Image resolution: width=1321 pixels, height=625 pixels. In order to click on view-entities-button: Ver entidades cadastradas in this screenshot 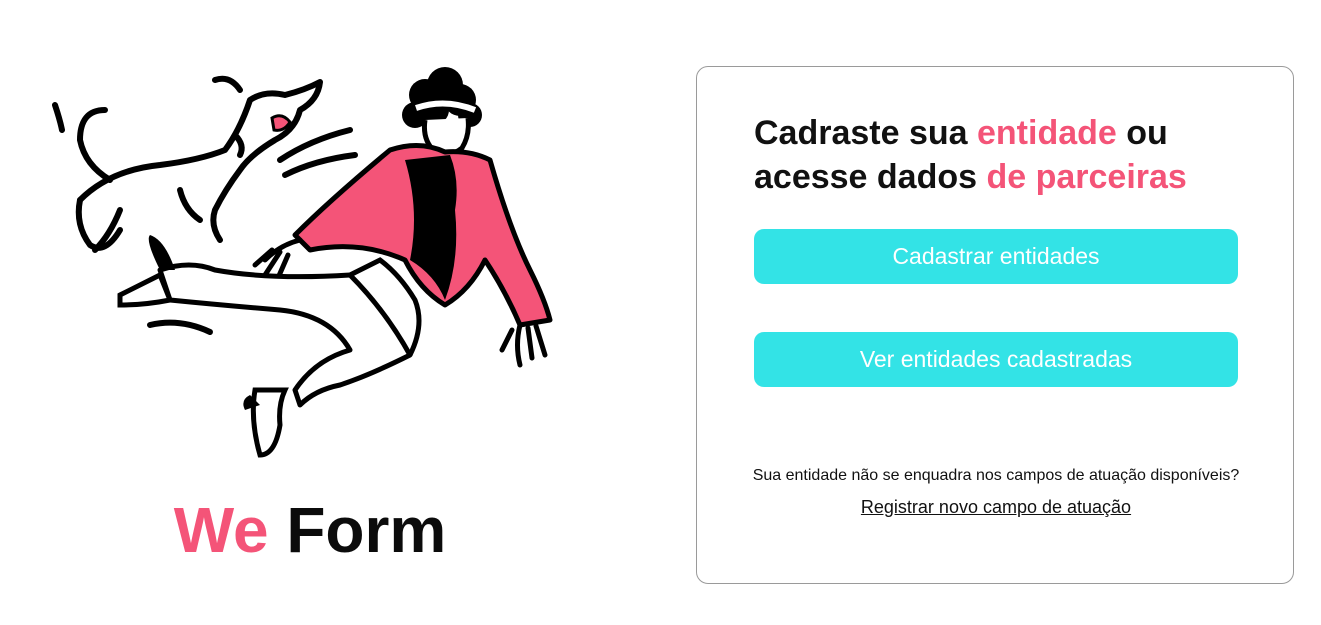, I will do `click(996, 359)`.